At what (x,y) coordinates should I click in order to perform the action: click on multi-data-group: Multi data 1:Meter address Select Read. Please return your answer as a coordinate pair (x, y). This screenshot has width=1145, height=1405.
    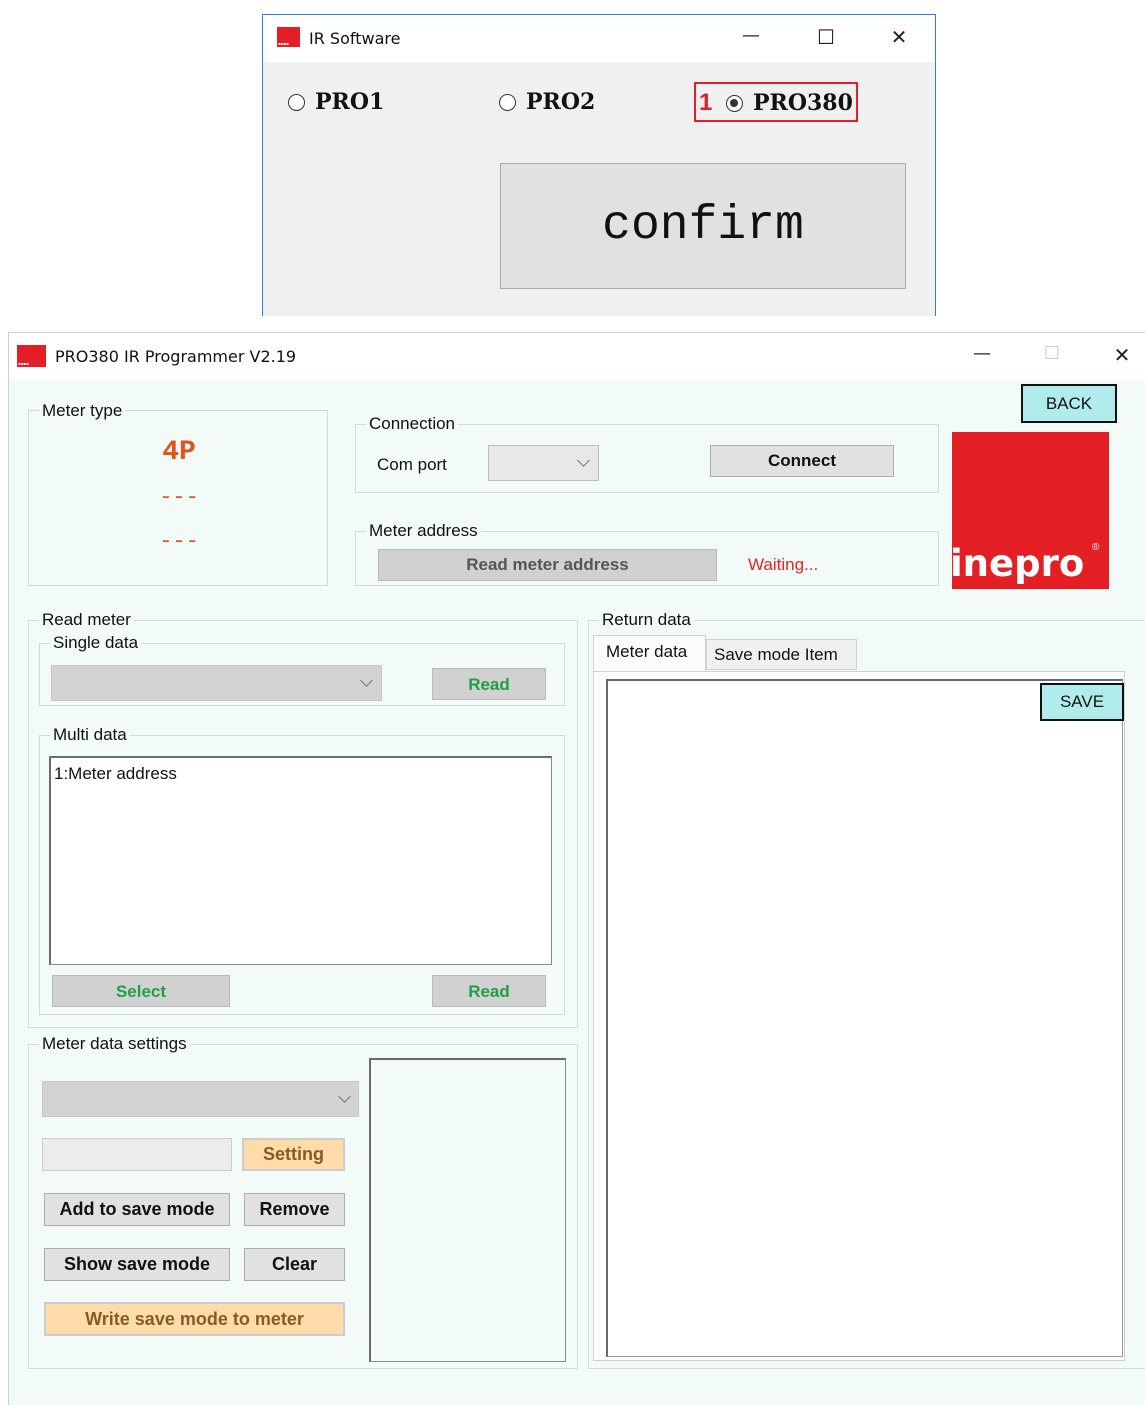
    Looking at the image, I should click on (302, 870).